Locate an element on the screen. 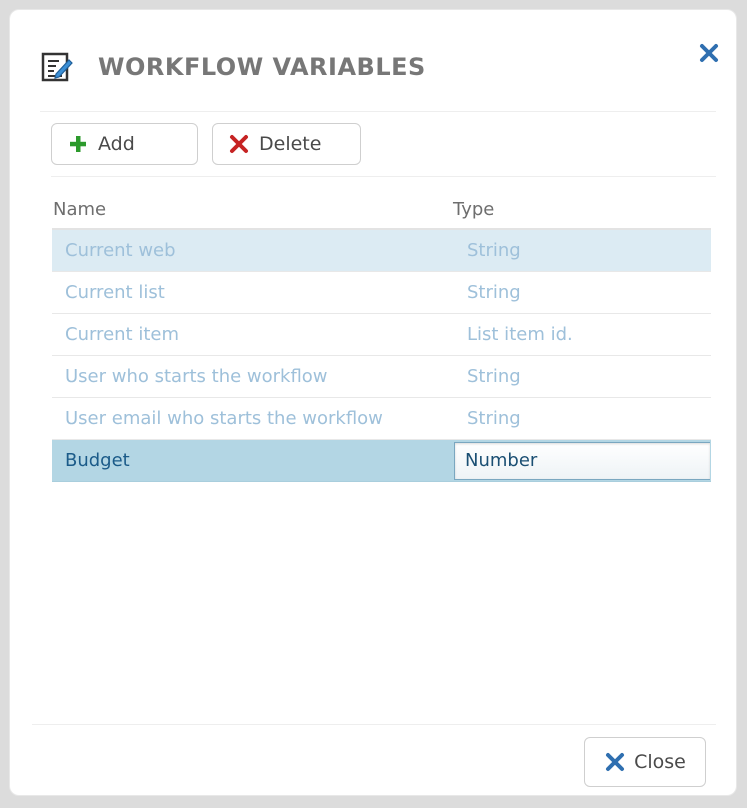  edit-document-icon is located at coordinates (57, 67).